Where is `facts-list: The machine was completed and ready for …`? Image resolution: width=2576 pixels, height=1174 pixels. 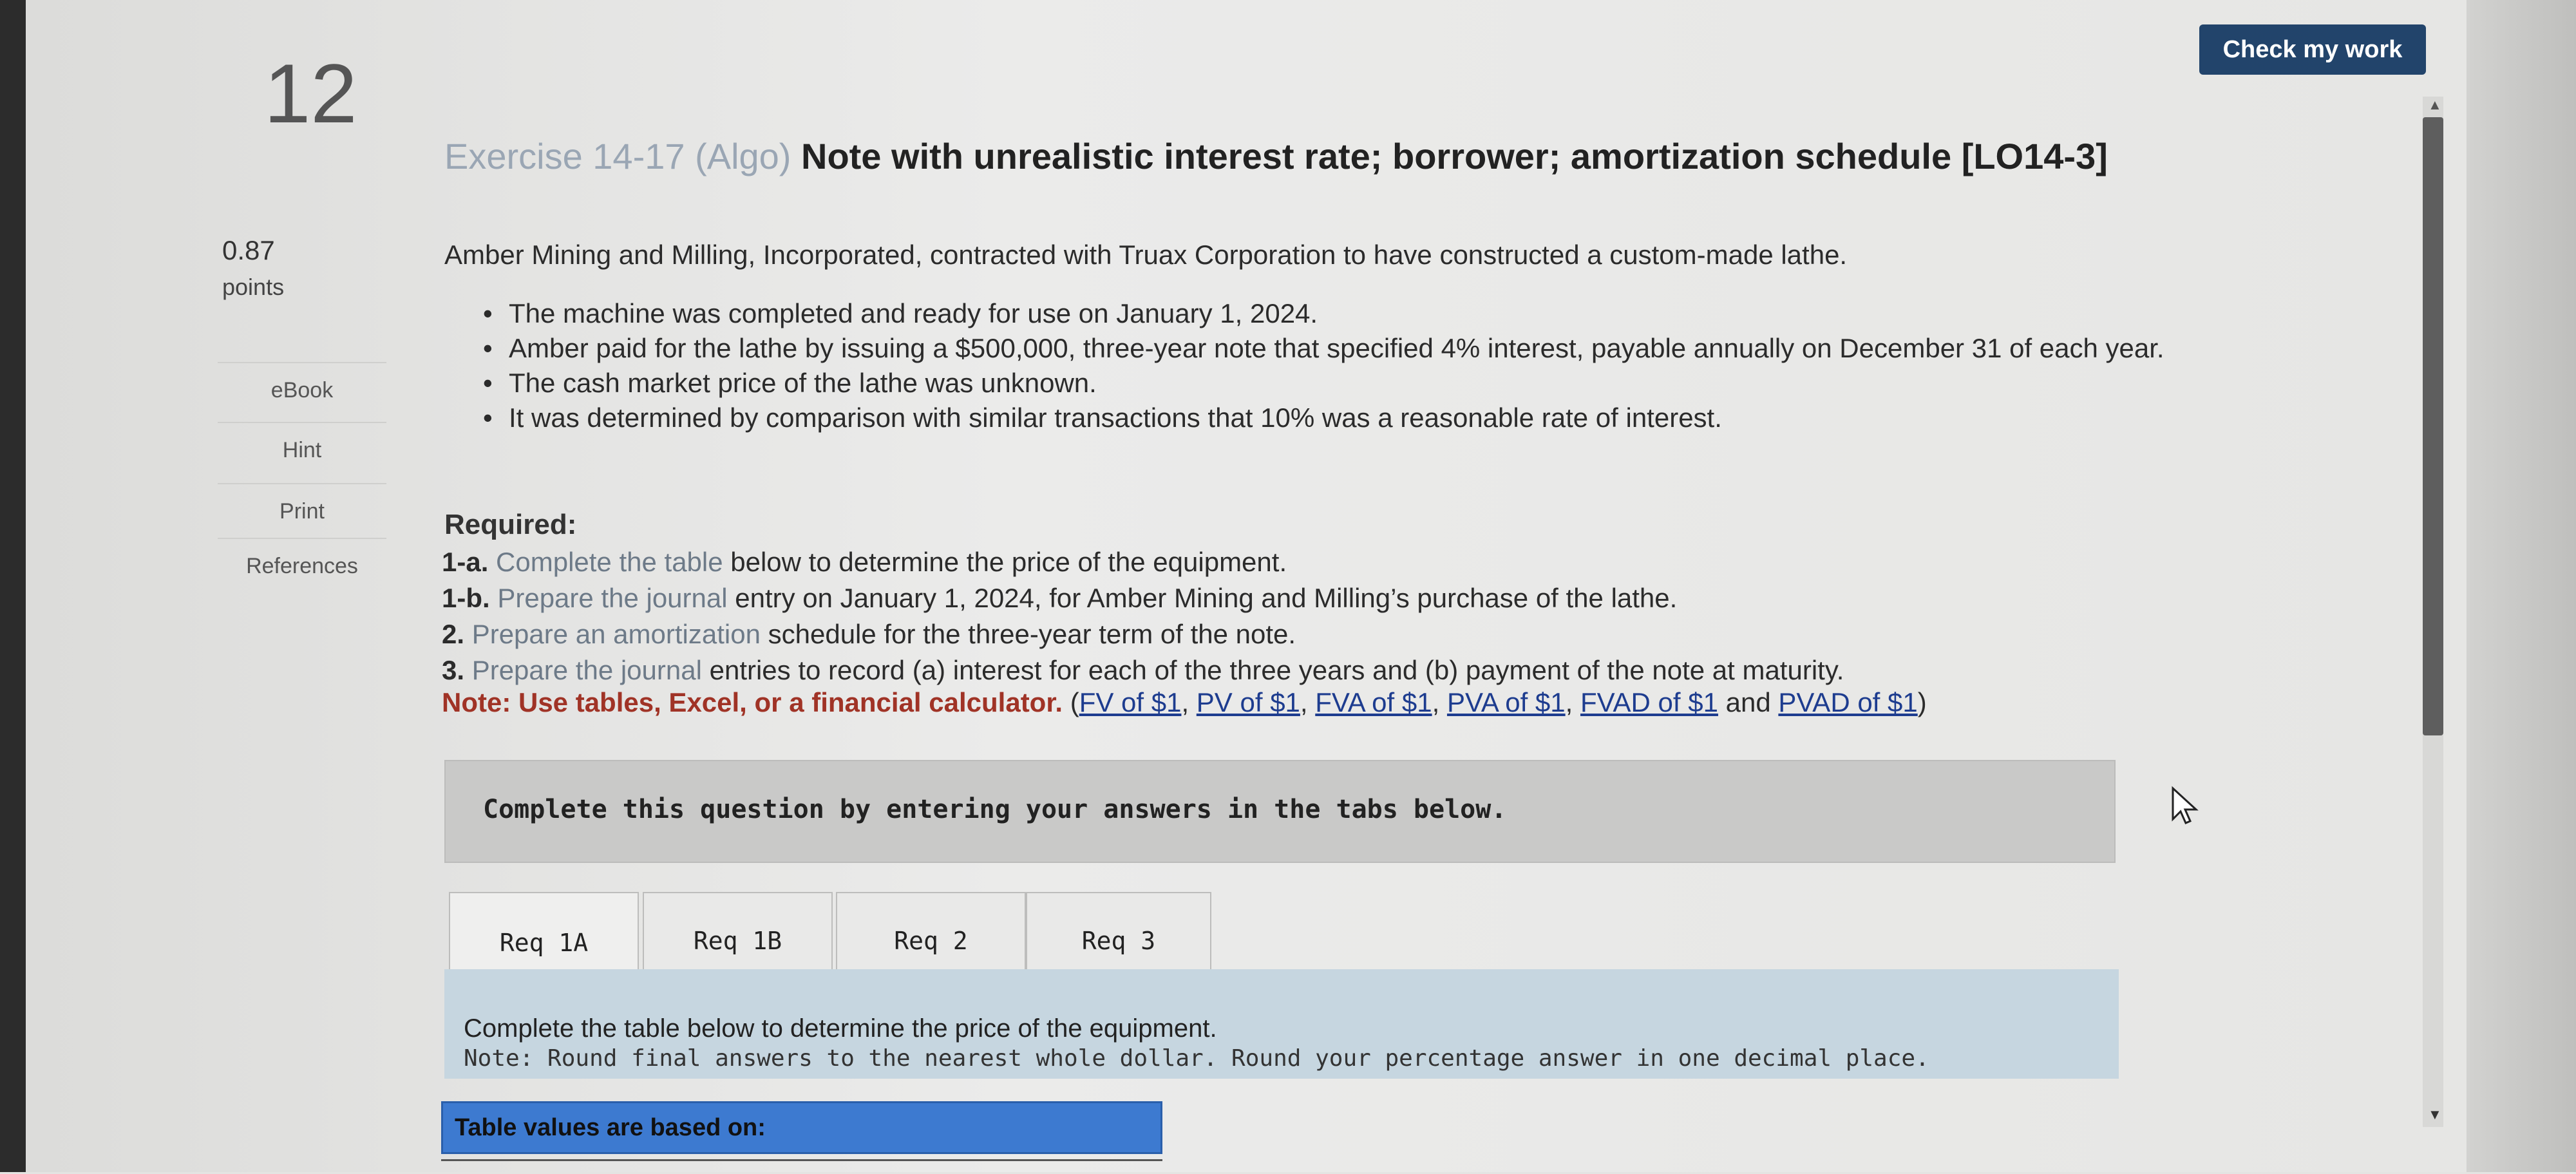 facts-list: The machine was completed and ready for … is located at coordinates (1391, 365).